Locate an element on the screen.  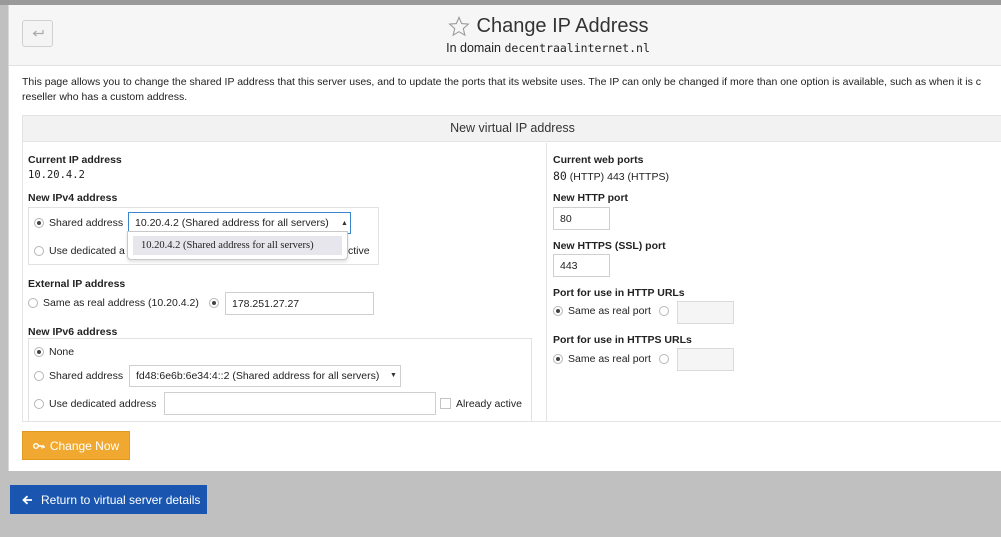
new-https-port-input is located at coordinates (581, 265).